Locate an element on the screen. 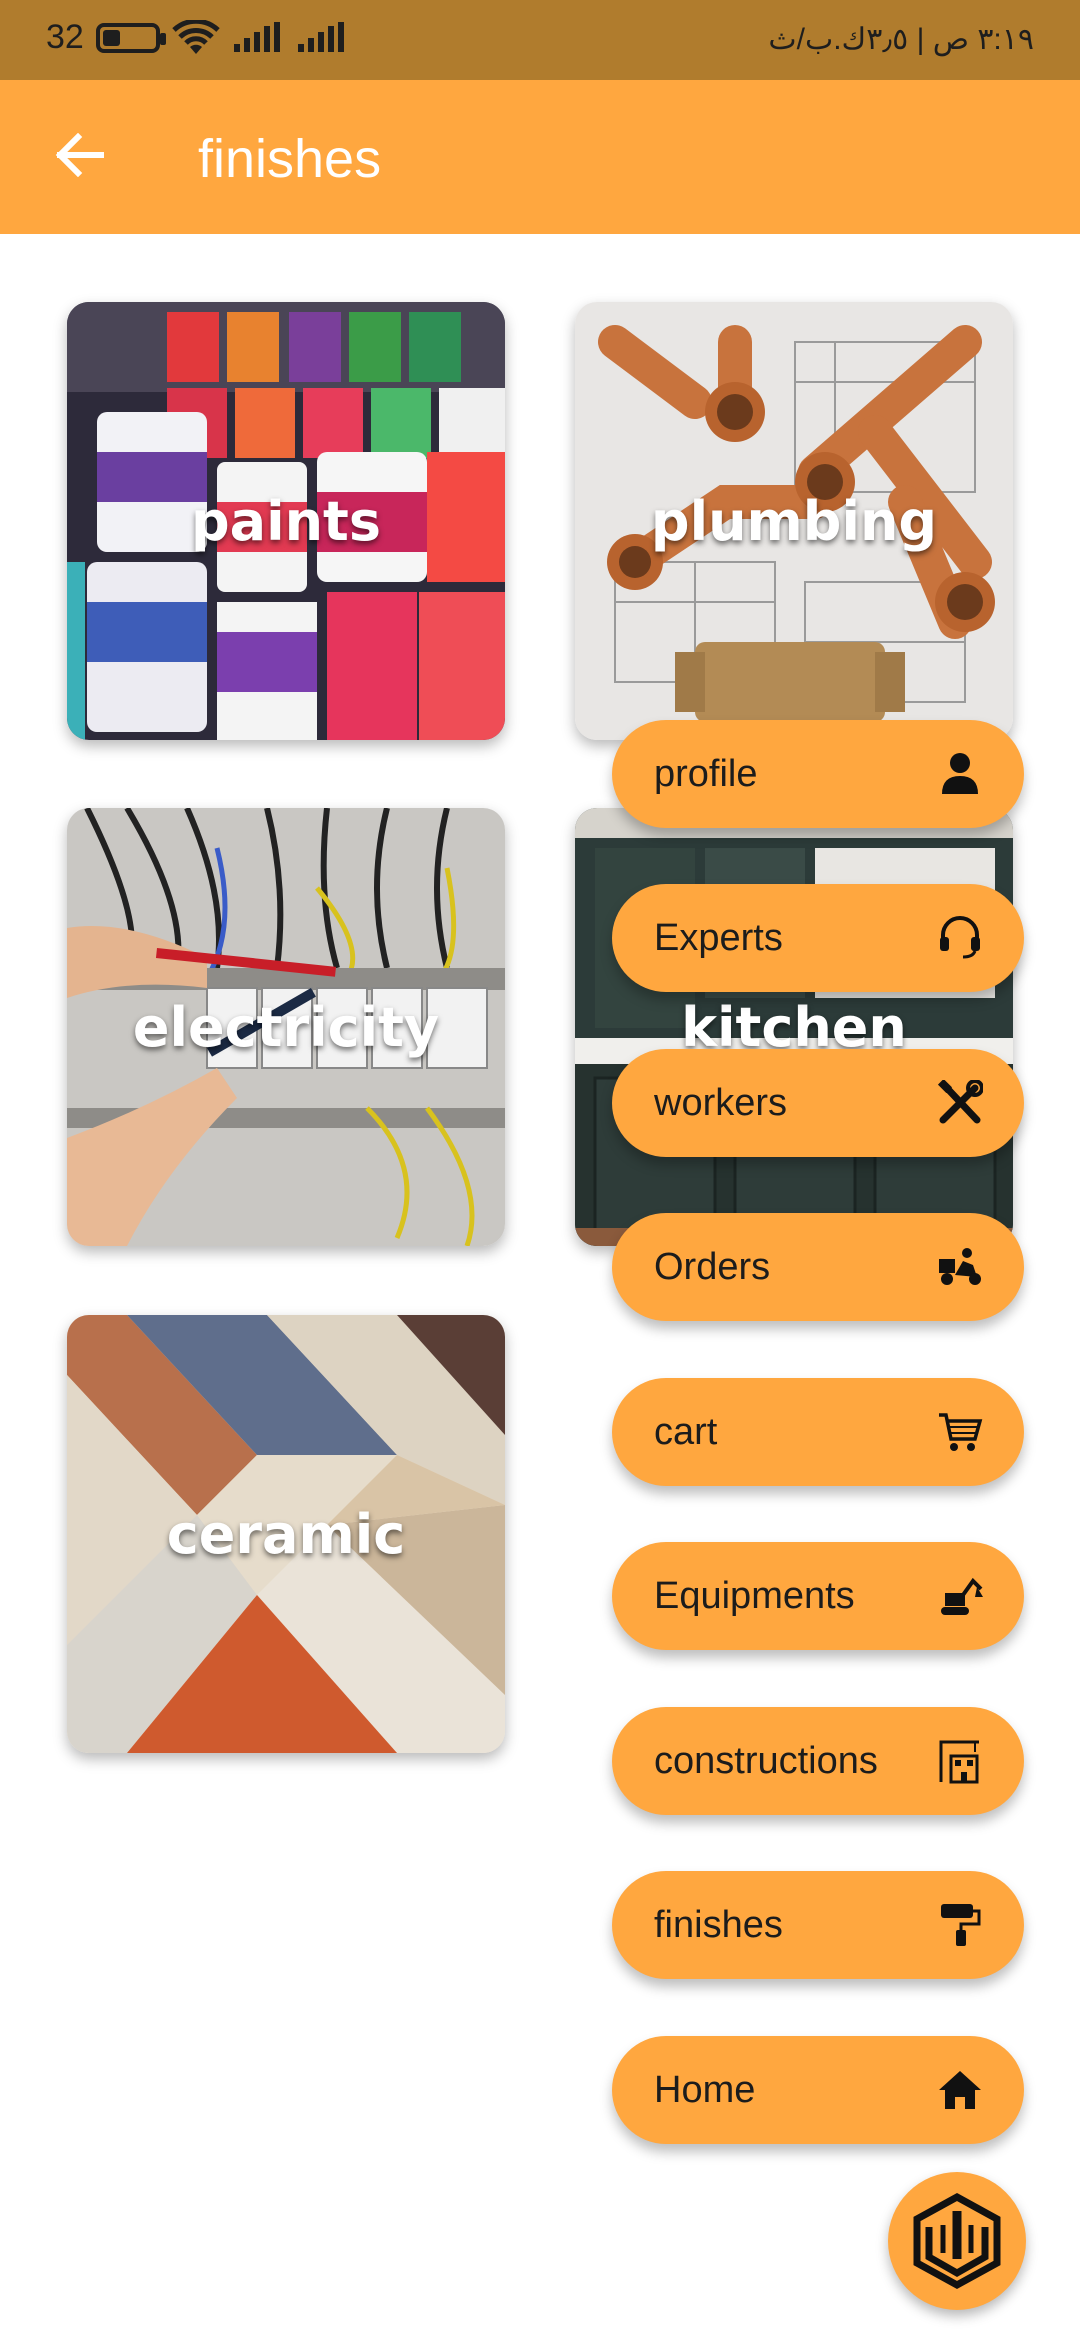  menu-item-home: Home is located at coordinates (818, 2090).